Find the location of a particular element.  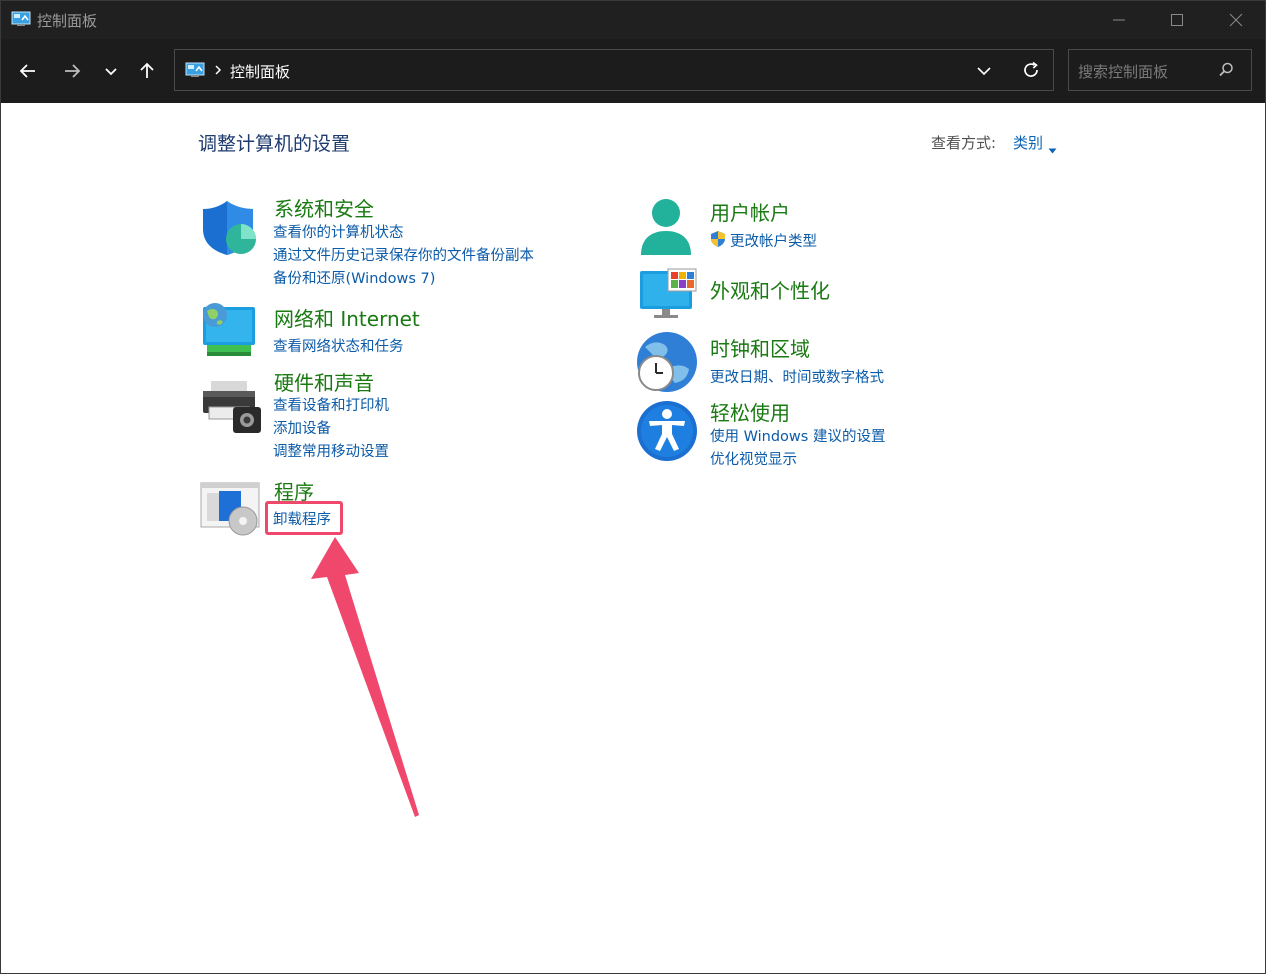

category-title-ease-of-access: 轻松使用 is located at coordinates (750, 411).